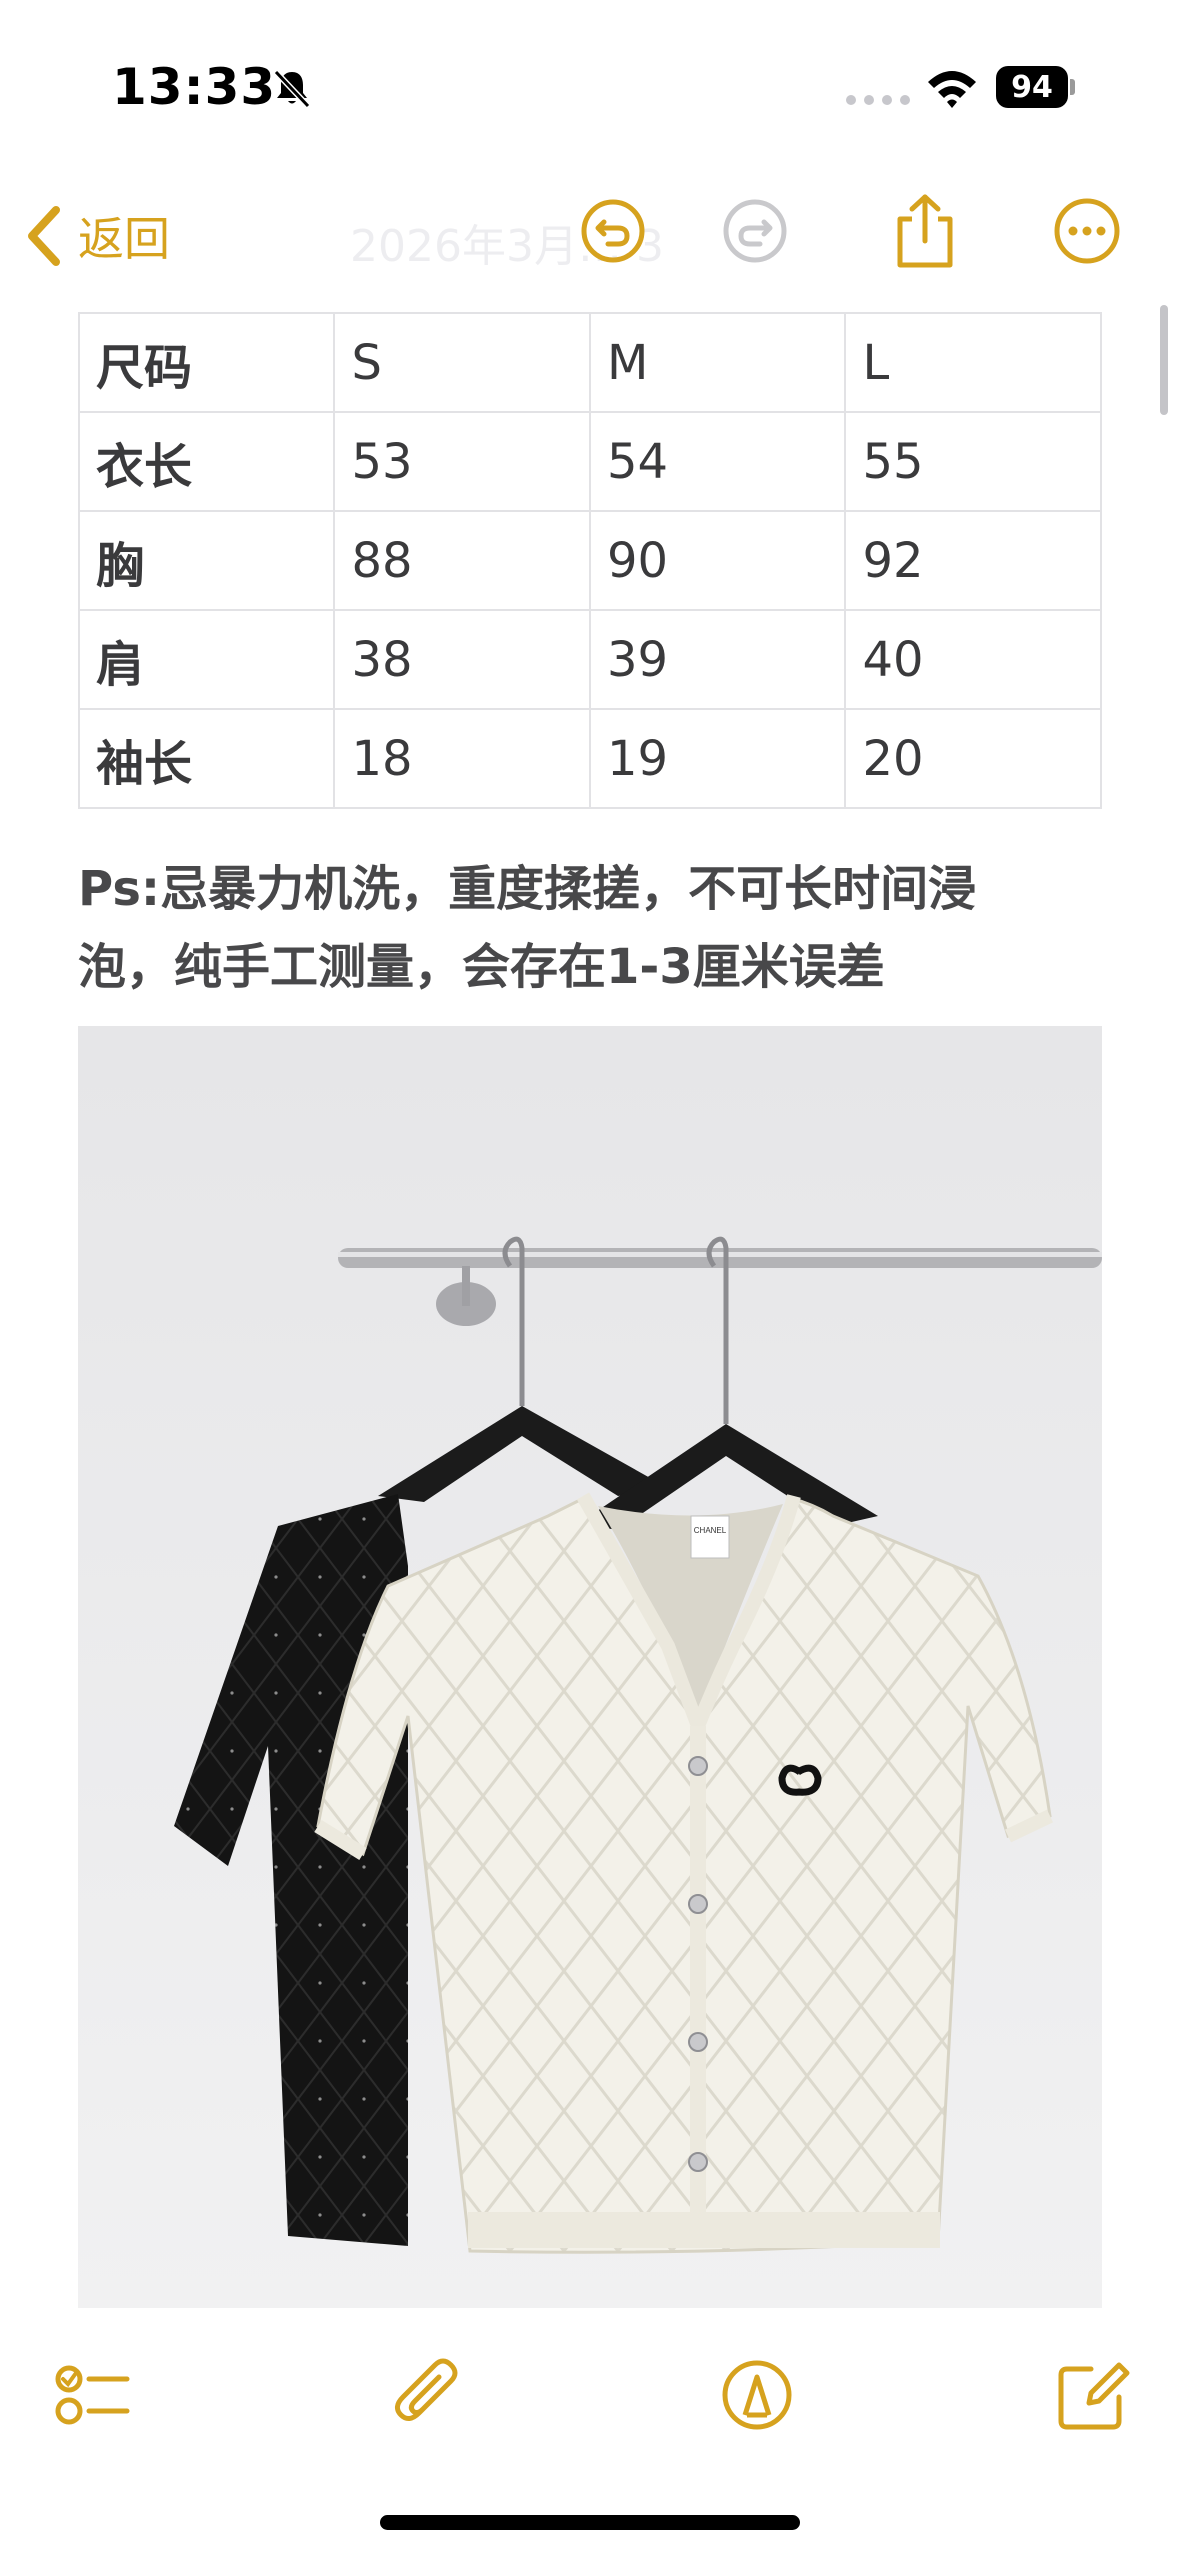 This screenshot has height=2556, width=1179. I want to click on table-row: 衣长 53 54 55, so click(589, 461).